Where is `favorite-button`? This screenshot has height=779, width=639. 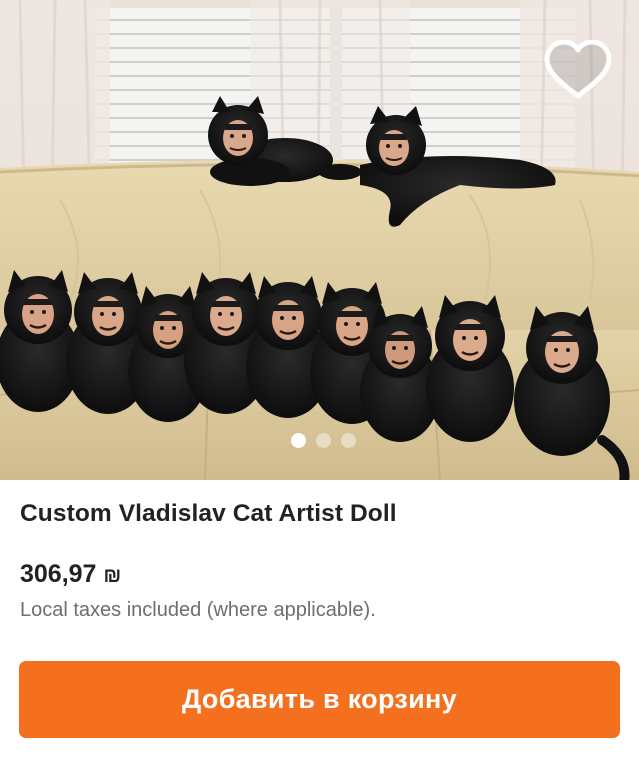 favorite-button is located at coordinates (578, 71).